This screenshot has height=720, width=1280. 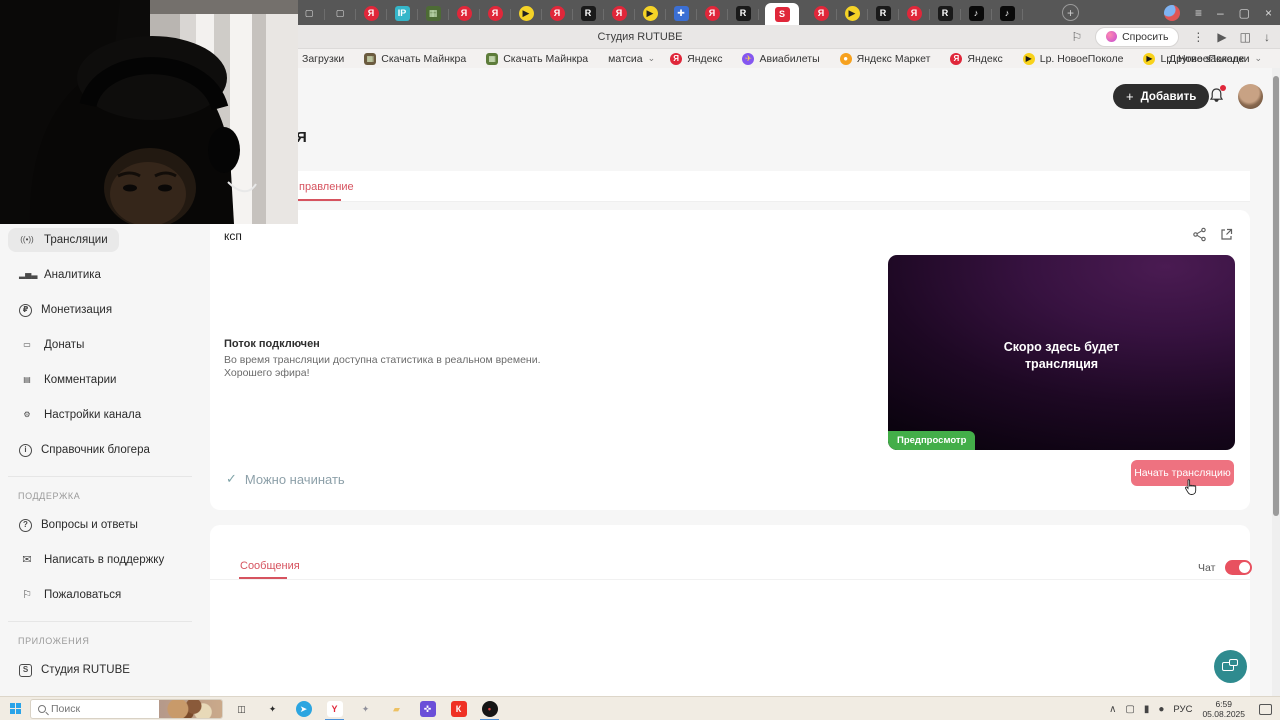 What do you see at coordinates (1221, 37) in the screenshot?
I see `play-panel-icon: ▶` at bounding box center [1221, 37].